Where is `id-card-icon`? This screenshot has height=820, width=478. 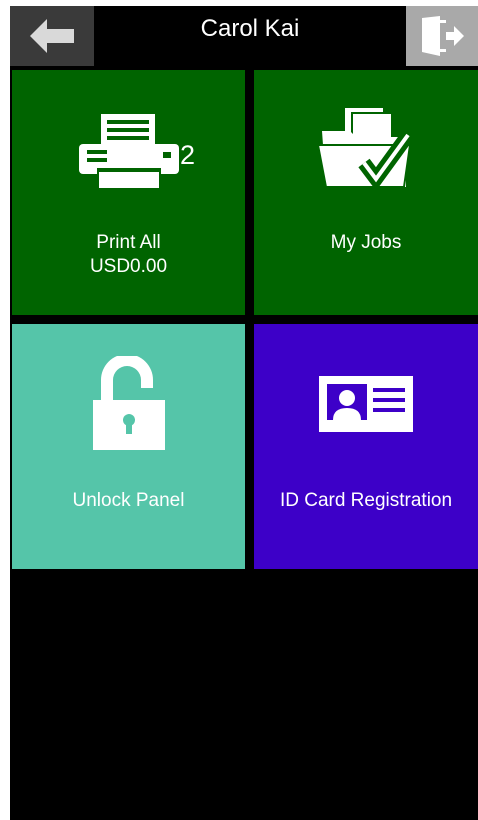 id-card-icon is located at coordinates (366, 404).